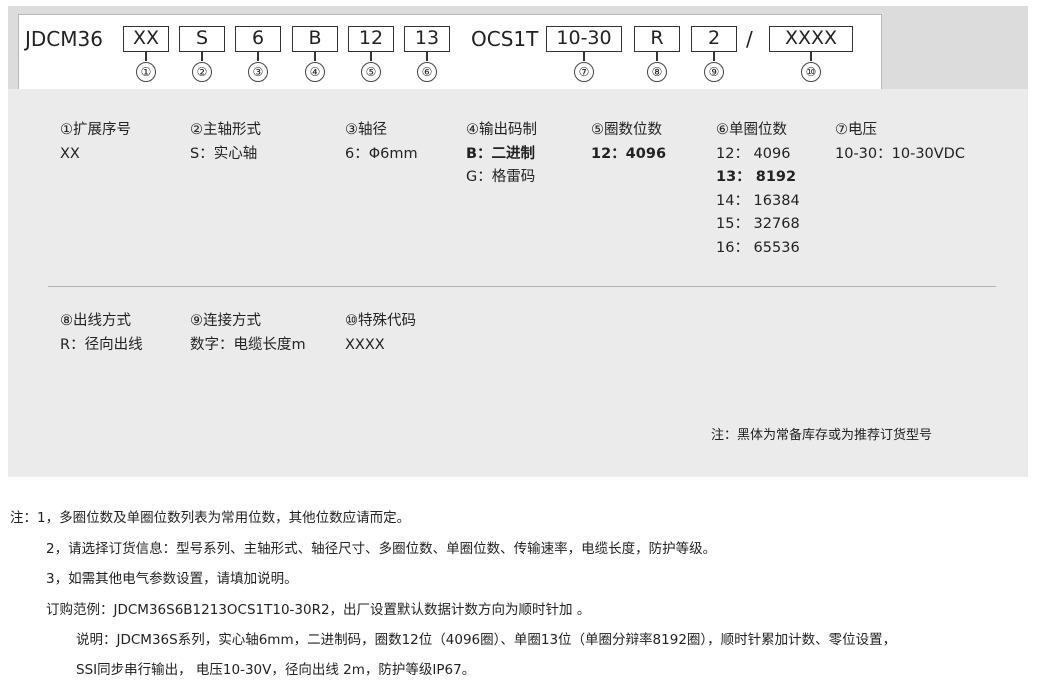 This screenshot has width=1038, height=689. I want to click on example-explanation-2: SSI同步串行输出， 电压10-30V，径向出线 2m，防护等级IP67。, so click(276, 670).